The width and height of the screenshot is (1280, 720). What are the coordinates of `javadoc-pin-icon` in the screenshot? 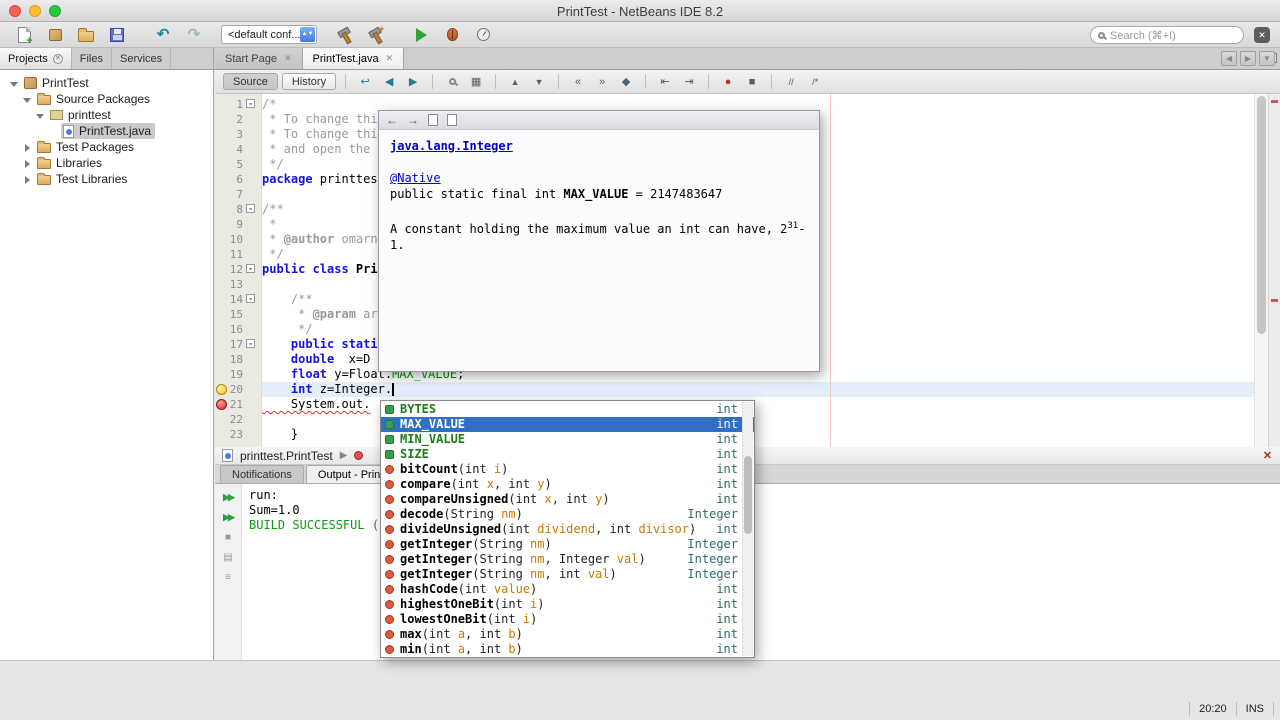 It's located at (452, 120).